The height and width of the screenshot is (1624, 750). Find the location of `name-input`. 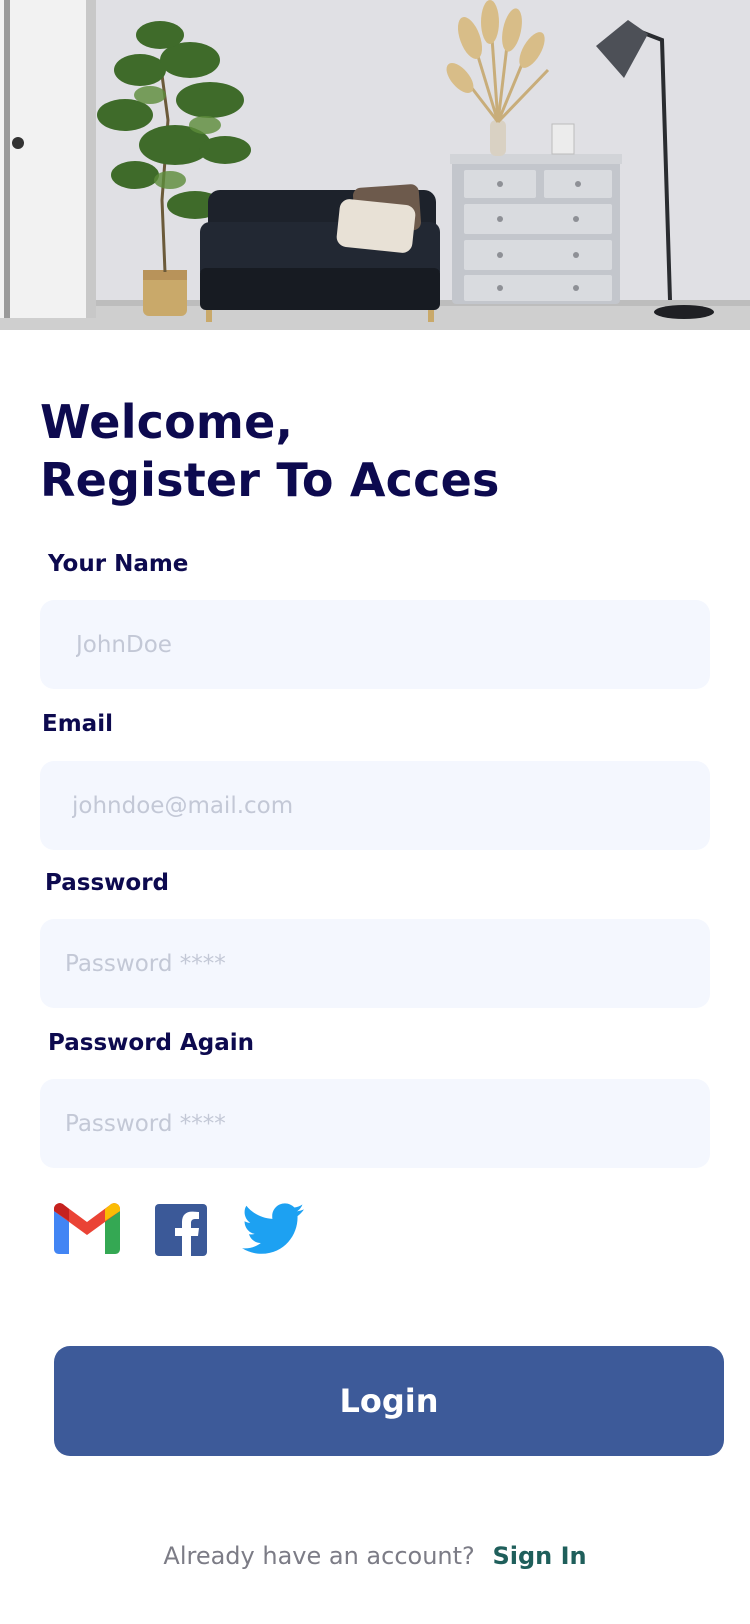

name-input is located at coordinates (375, 644).